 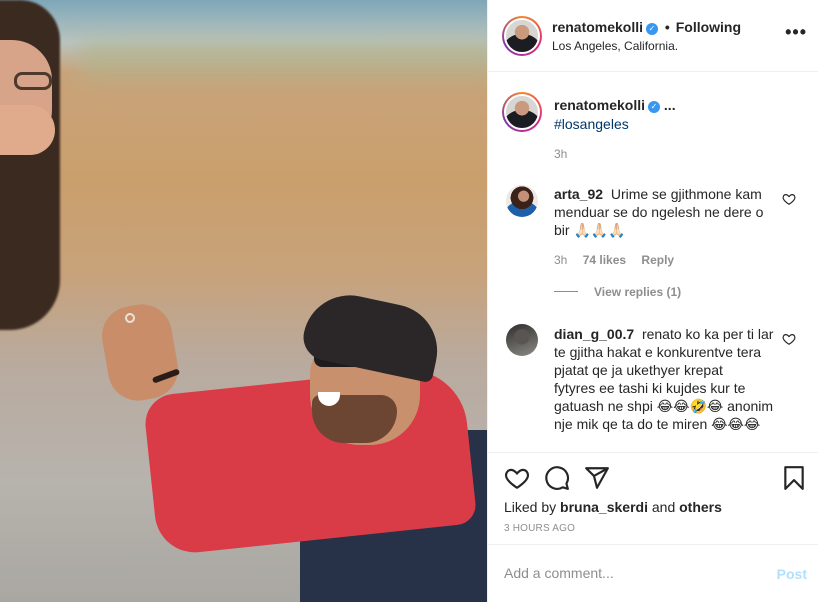 What do you see at coordinates (522, 36) in the screenshot?
I see `author-avatar` at bounding box center [522, 36].